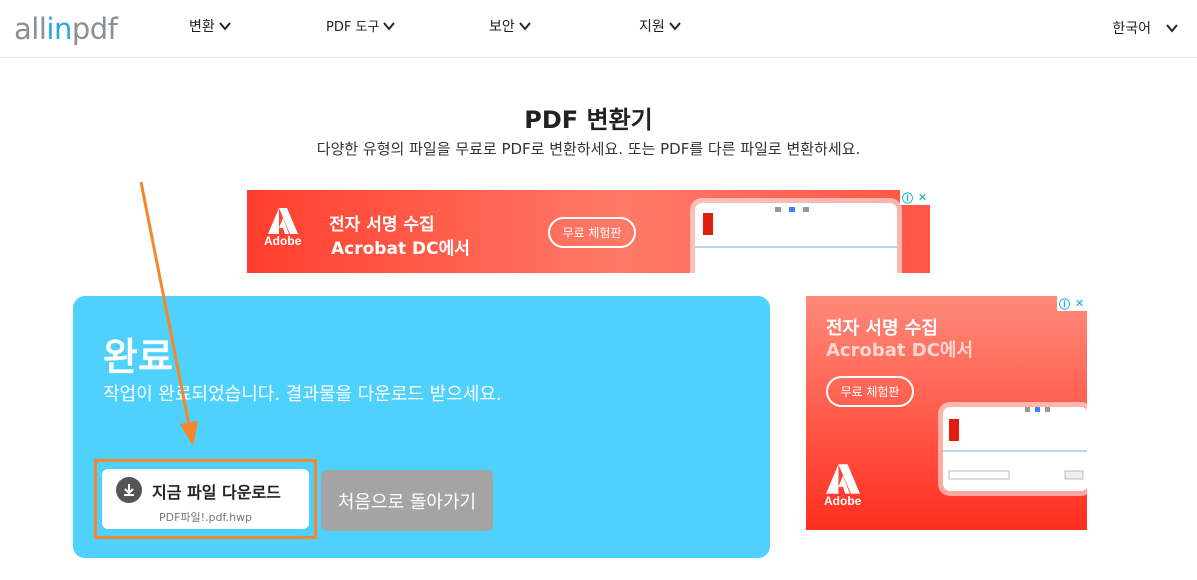  I want to click on nav-support: 지원, so click(660, 26).